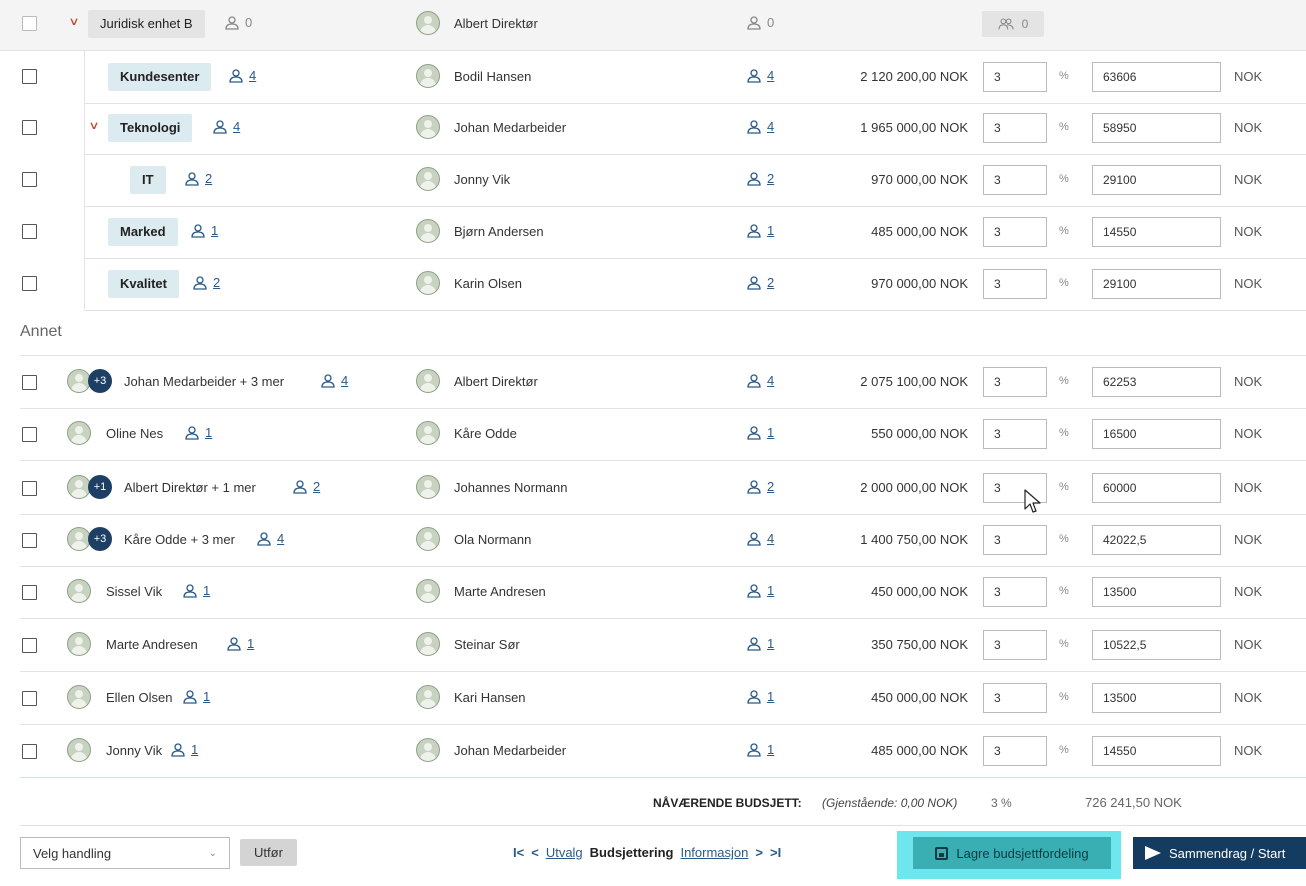 This screenshot has width=1306, height=886. I want to click on org-unit-tag: Kundesenter, so click(160, 77).